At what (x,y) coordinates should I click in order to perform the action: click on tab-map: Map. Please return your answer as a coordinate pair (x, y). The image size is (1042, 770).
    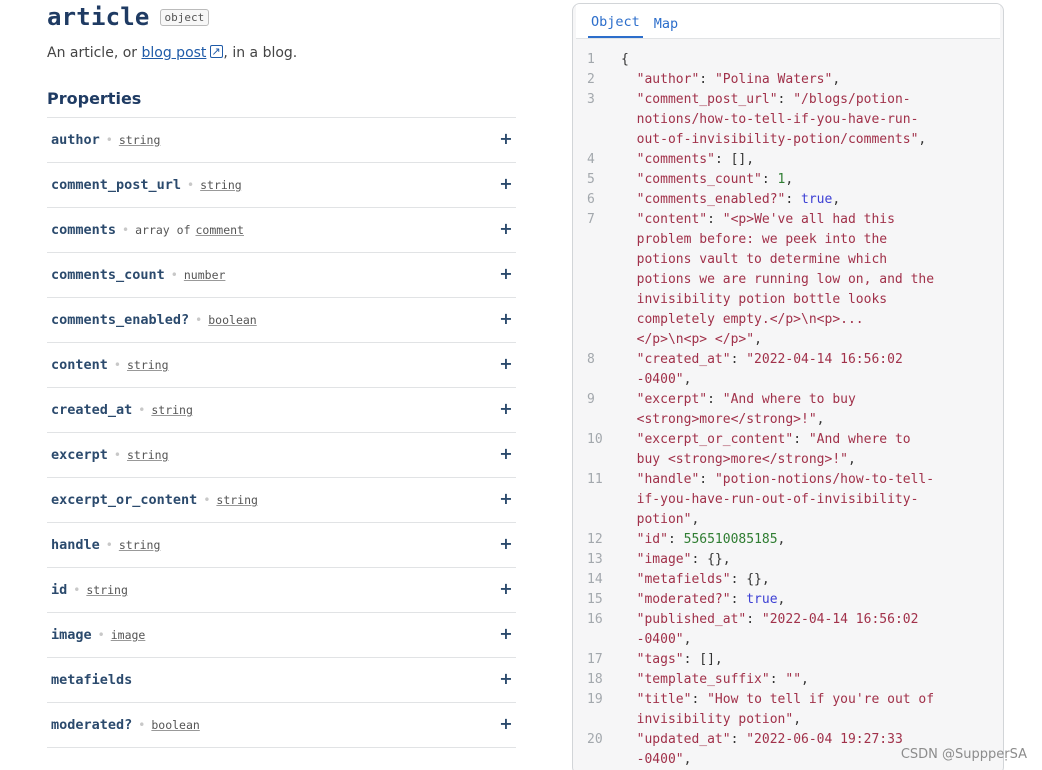
    Looking at the image, I should click on (666, 27).